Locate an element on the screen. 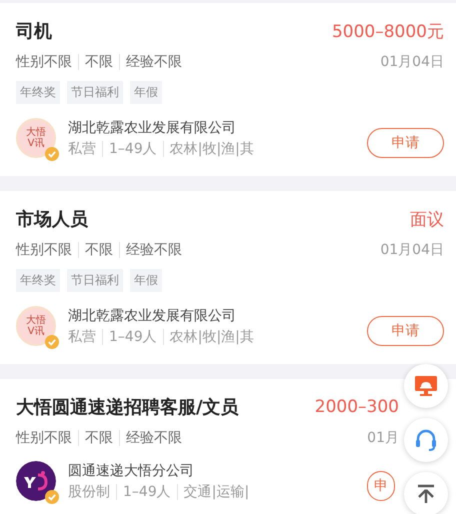 The width and height of the screenshot is (456, 514). monitor-icon is located at coordinates (426, 386).